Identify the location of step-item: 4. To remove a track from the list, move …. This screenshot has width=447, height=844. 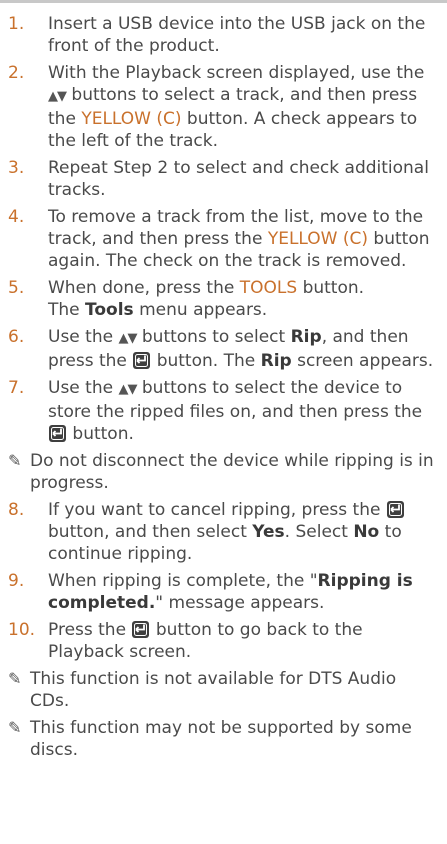
(224, 239).